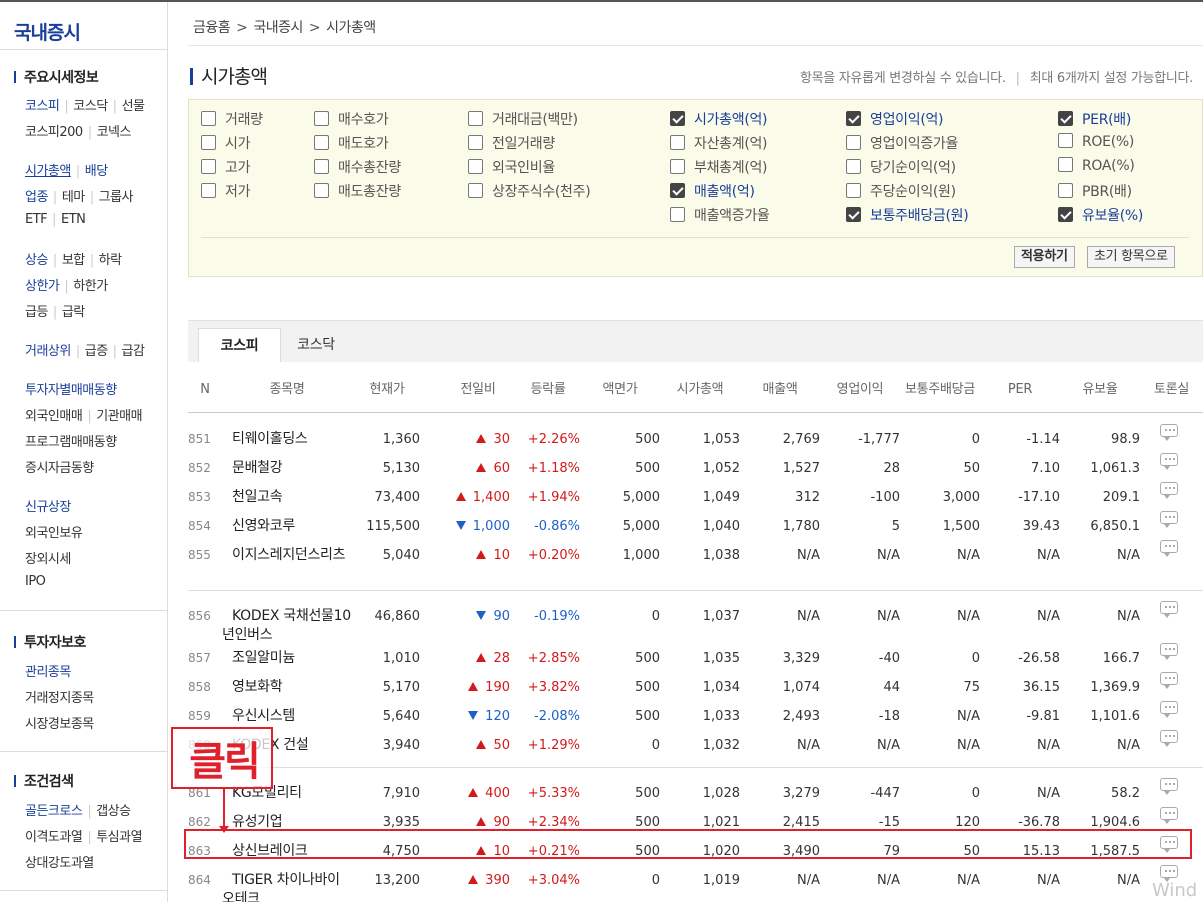 Image resolution: width=1203 pixels, height=902 pixels. I want to click on sidebar-link: 장외시세, so click(48, 559).